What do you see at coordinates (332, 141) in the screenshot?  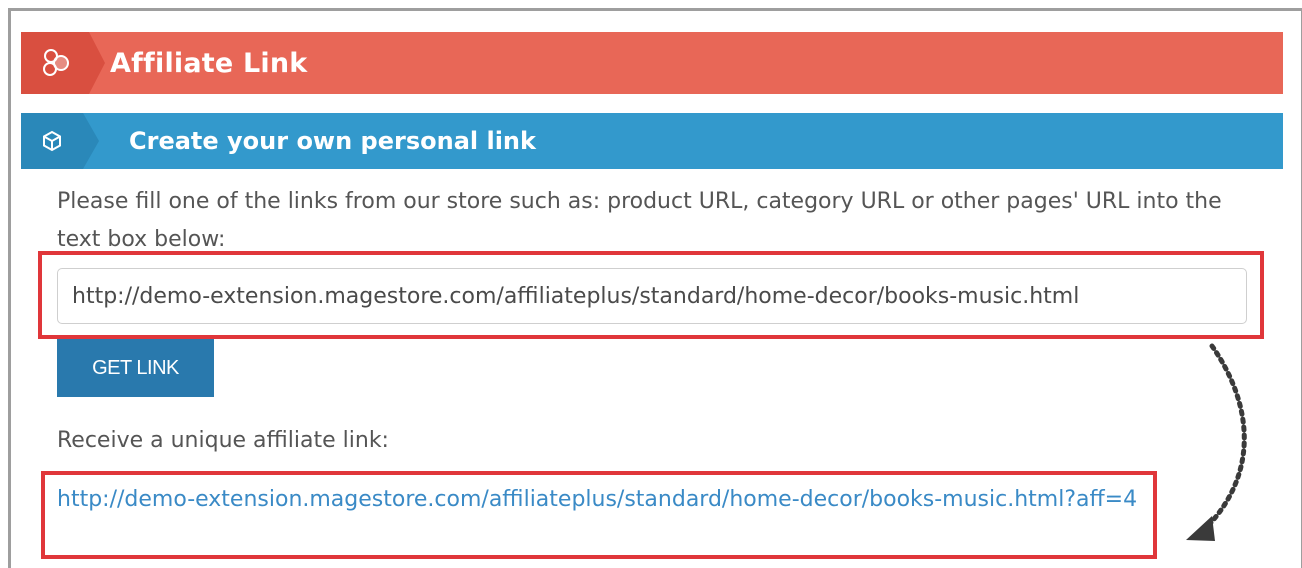 I see `create-link-title: Create your own personal link` at bounding box center [332, 141].